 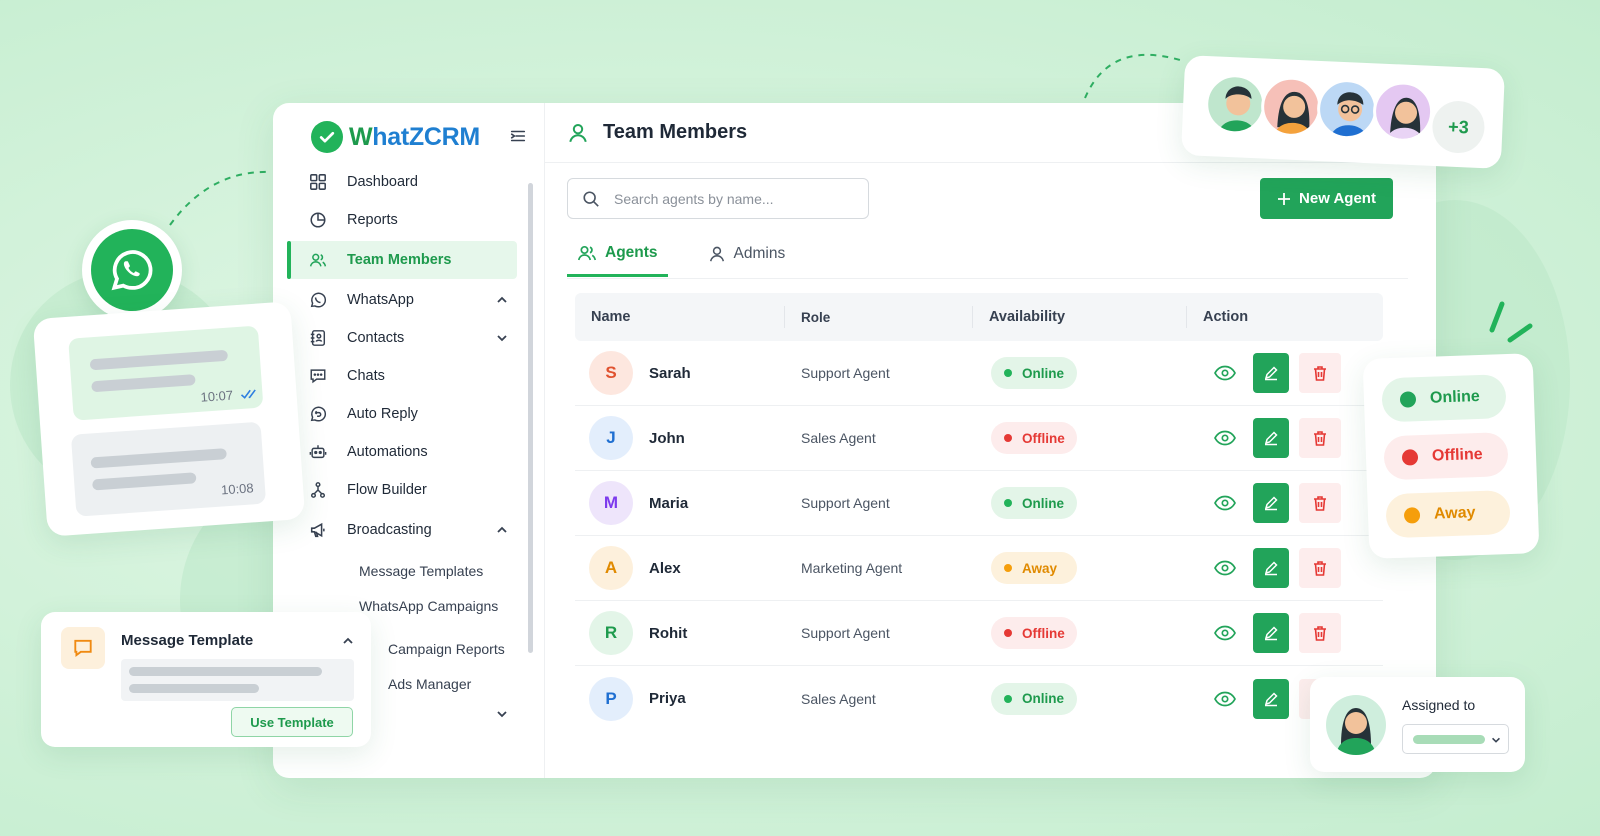 What do you see at coordinates (1080, 568) in the screenshot?
I see `availability-cell: Away` at bounding box center [1080, 568].